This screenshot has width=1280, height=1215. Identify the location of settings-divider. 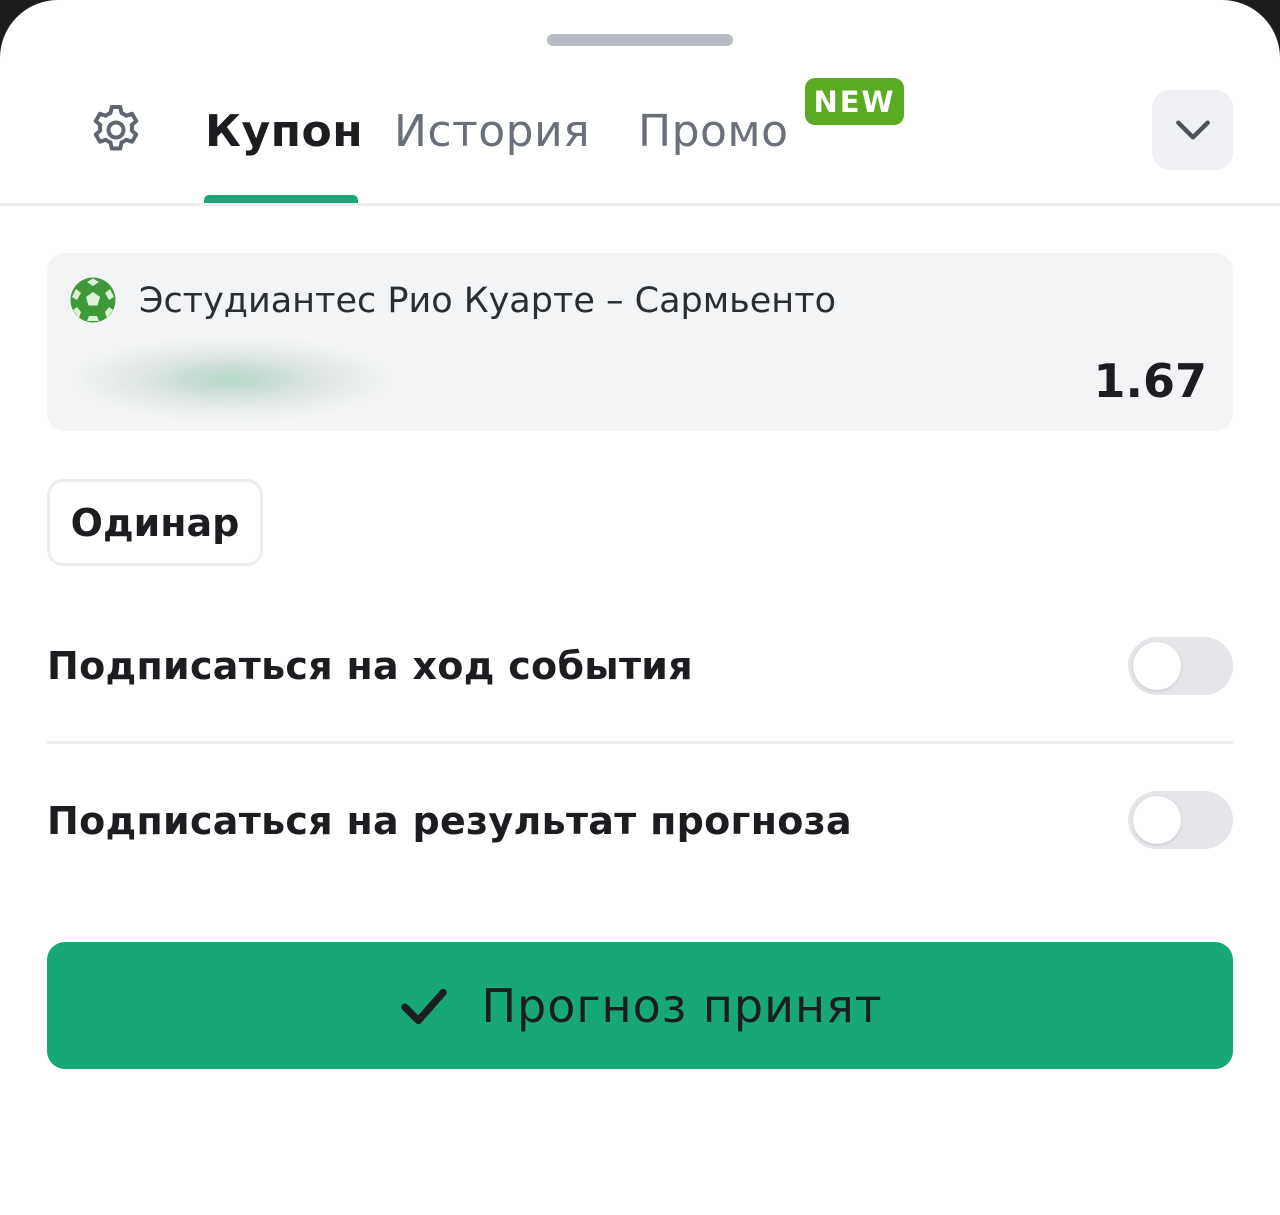
(640, 742).